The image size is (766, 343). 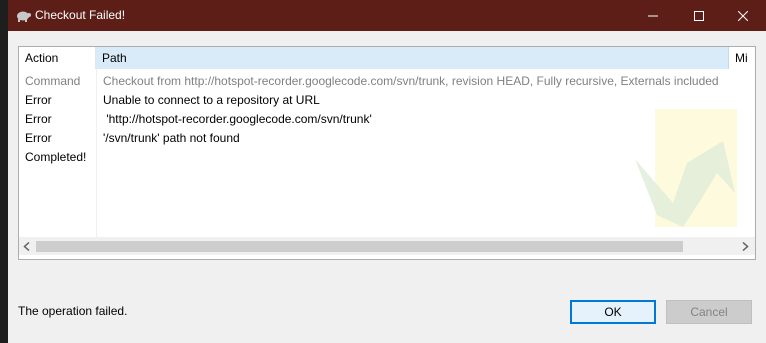 What do you see at coordinates (27, 246) in the screenshot?
I see `scroll-left-icon` at bounding box center [27, 246].